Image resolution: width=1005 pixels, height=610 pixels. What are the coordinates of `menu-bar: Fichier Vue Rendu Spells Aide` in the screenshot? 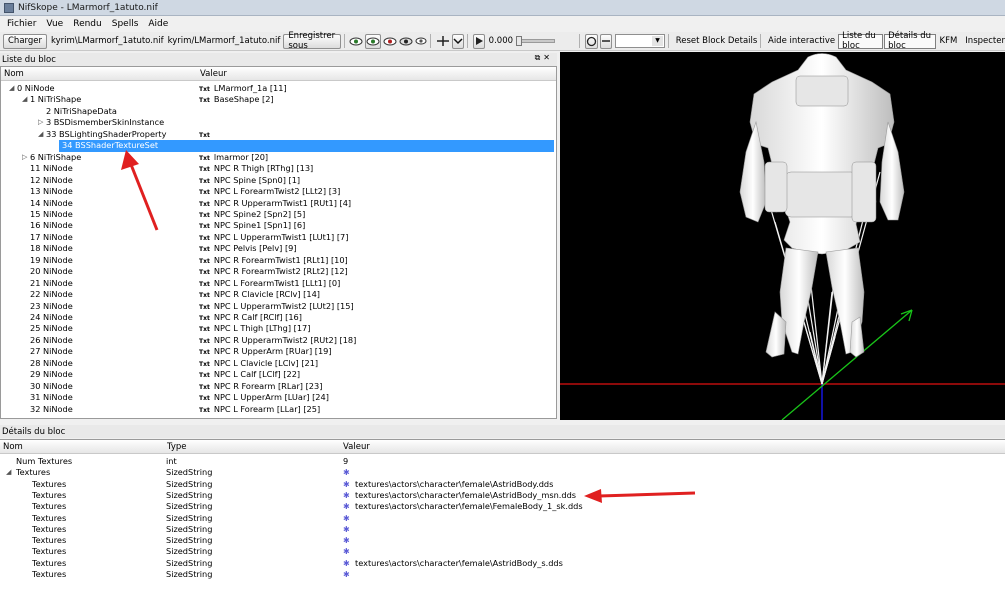 It's located at (502, 24).